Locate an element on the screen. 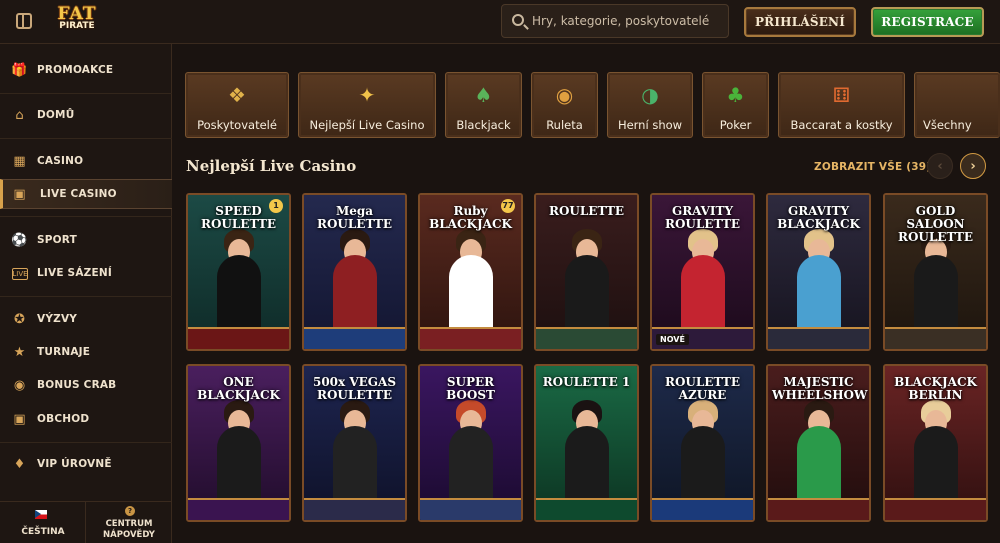 The height and width of the screenshot is (543, 1000). chevron-left-icon: ‹ is located at coordinates (940, 166).